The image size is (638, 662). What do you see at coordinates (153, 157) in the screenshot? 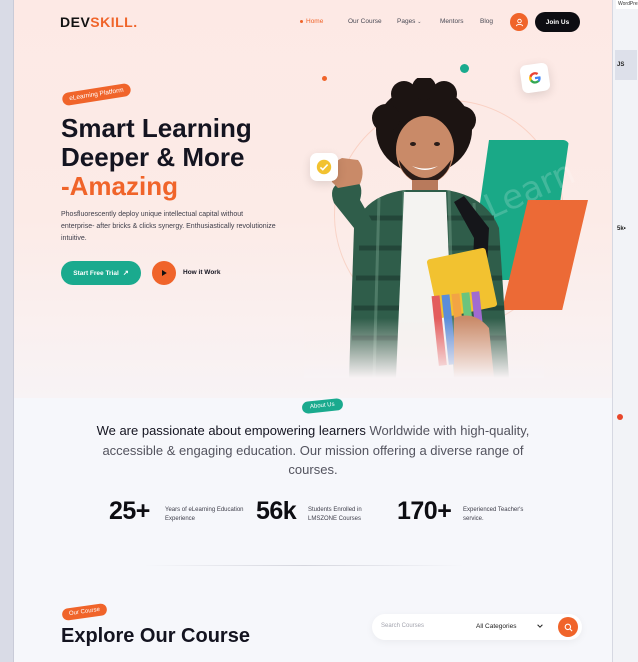
I see `hero-title-line2: Deeper & More` at bounding box center [153, 157].